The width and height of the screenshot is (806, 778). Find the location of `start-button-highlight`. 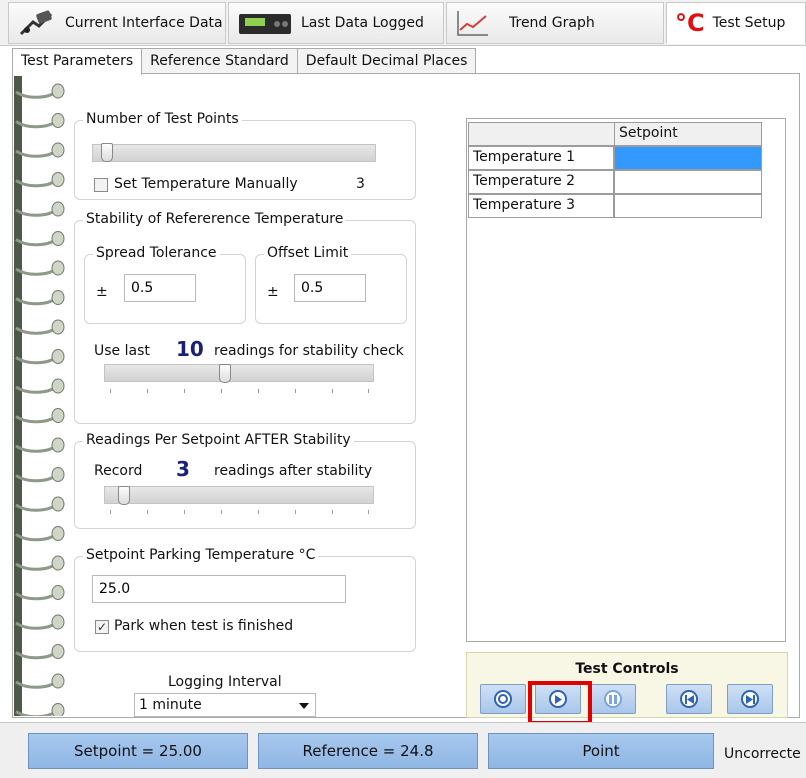

start-button-highlight is located at coordinates (560, 703).